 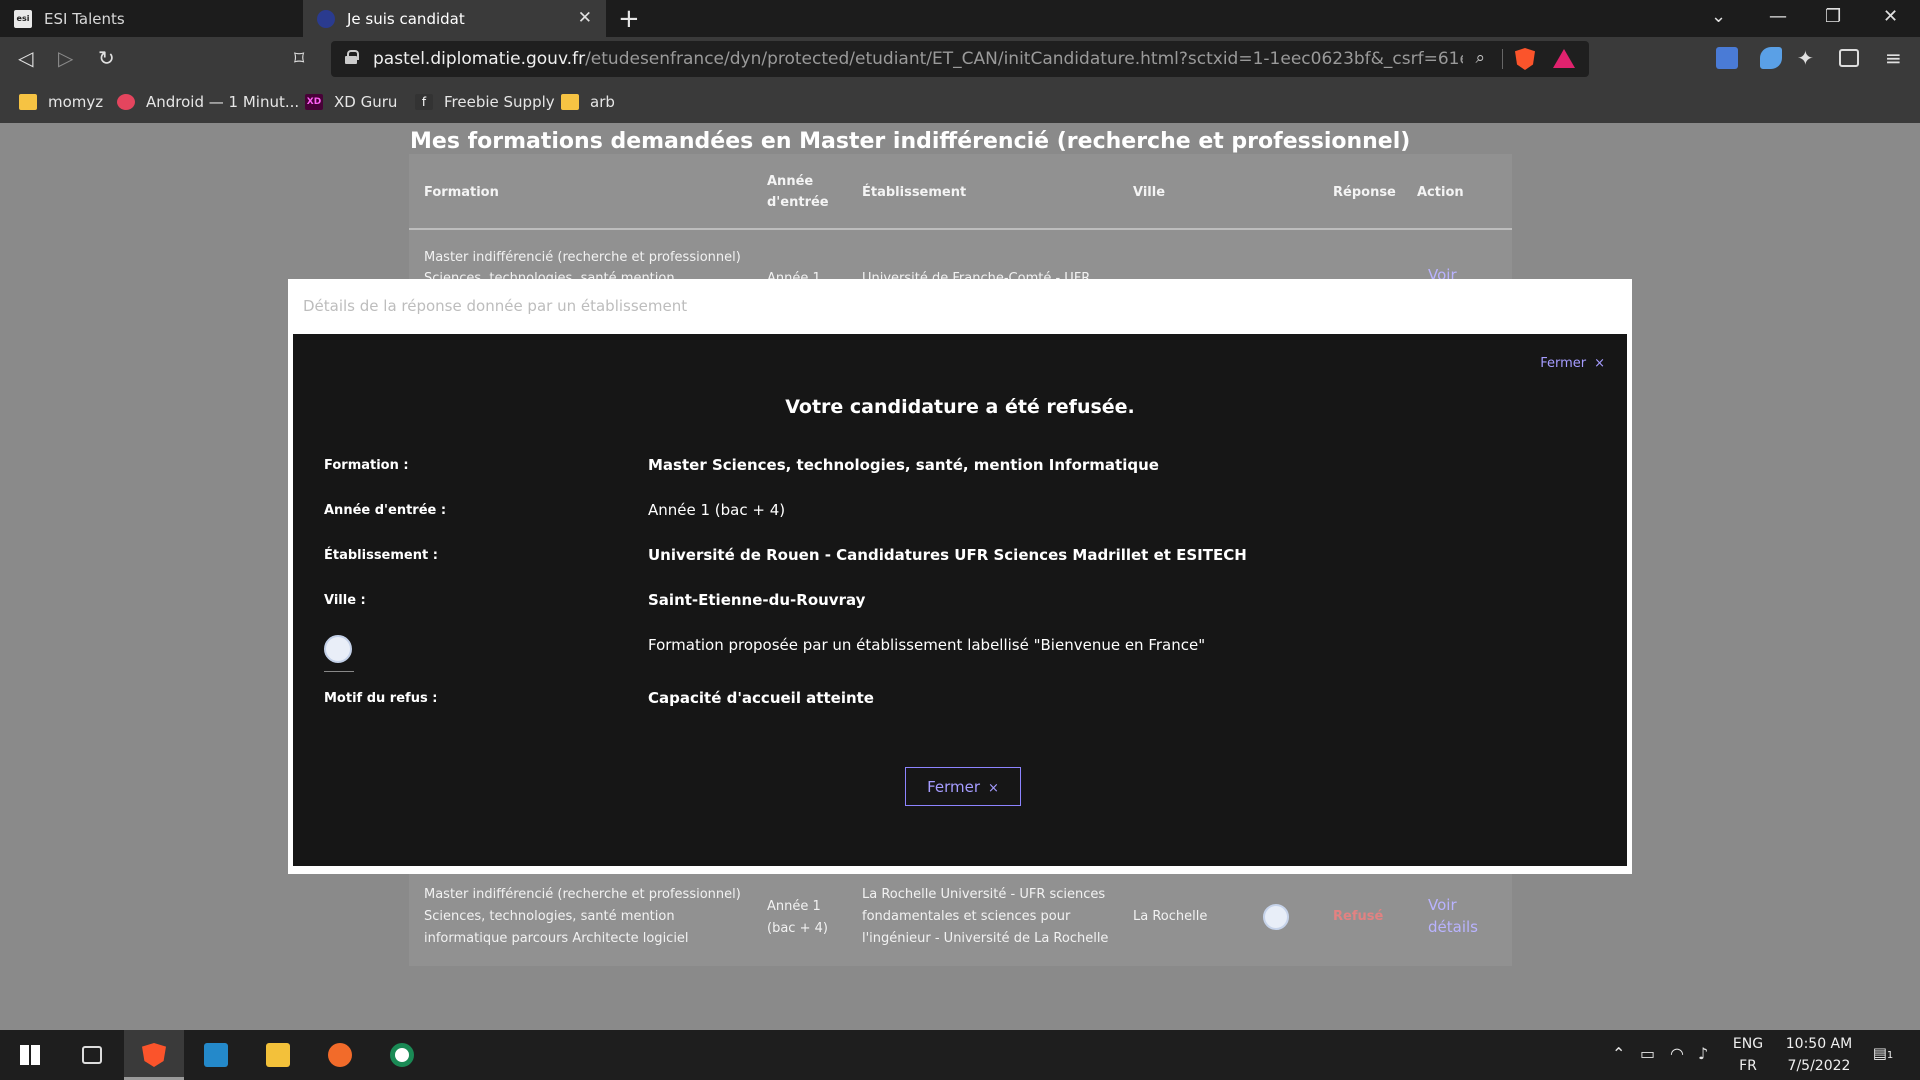 I want to click on zoom-icon: ⌕, so click(x=1480, y=58).